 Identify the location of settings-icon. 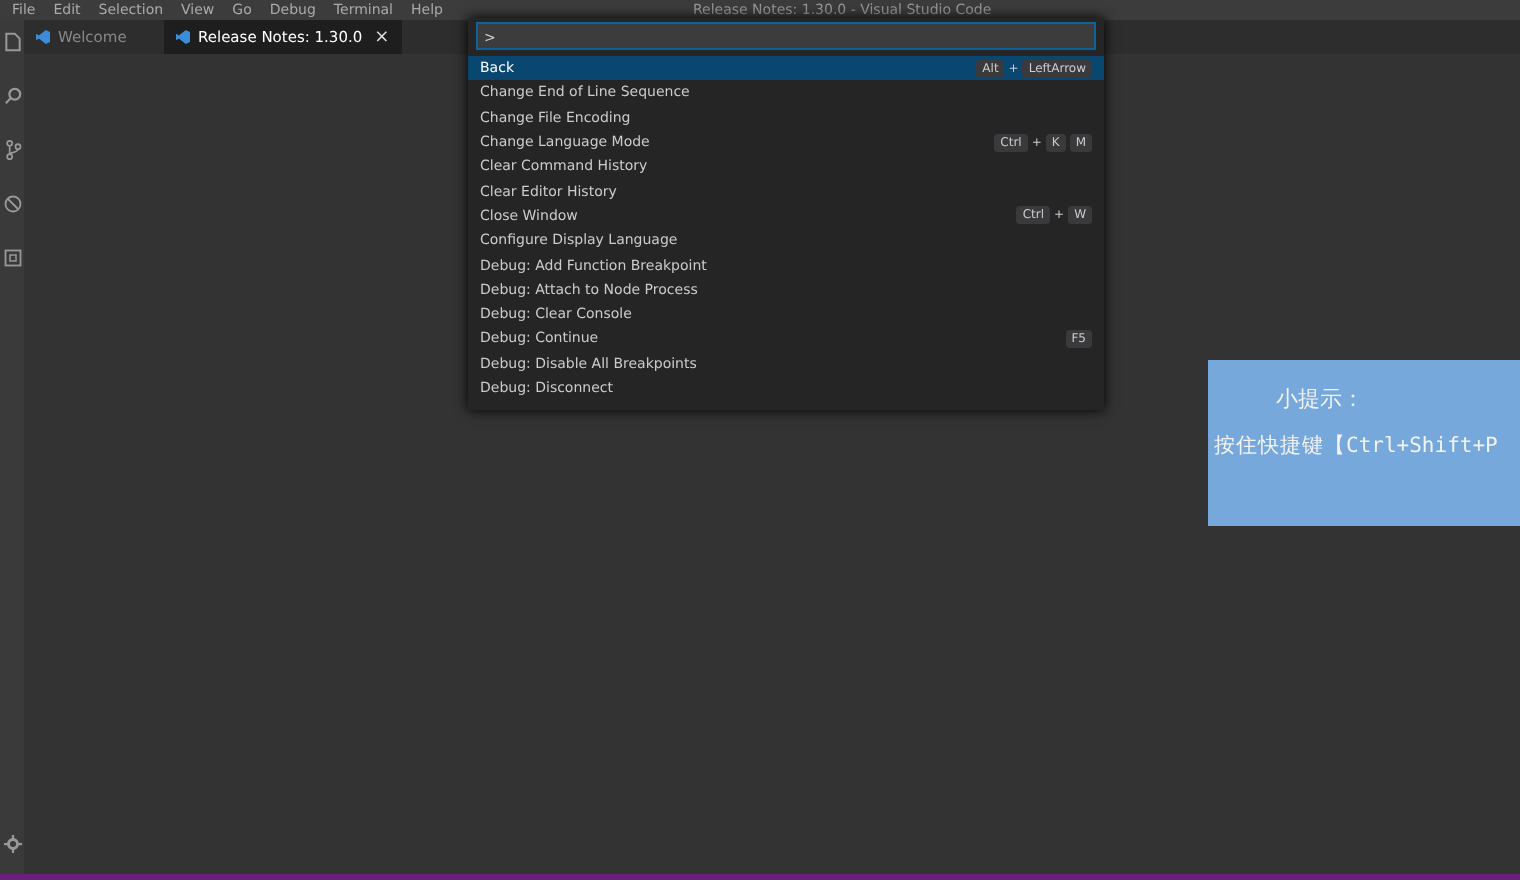
(12, 844).